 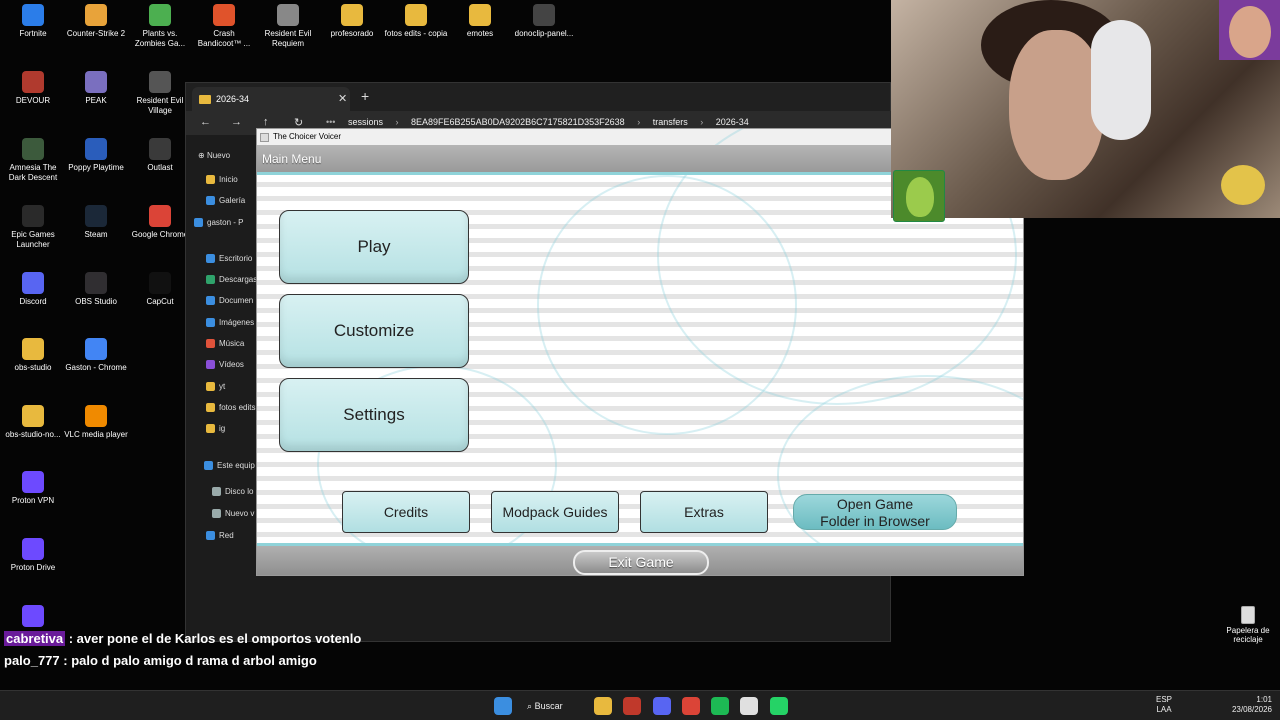 I want to click on desktop-shortcut: CapCut, so click(x=160, y=289).